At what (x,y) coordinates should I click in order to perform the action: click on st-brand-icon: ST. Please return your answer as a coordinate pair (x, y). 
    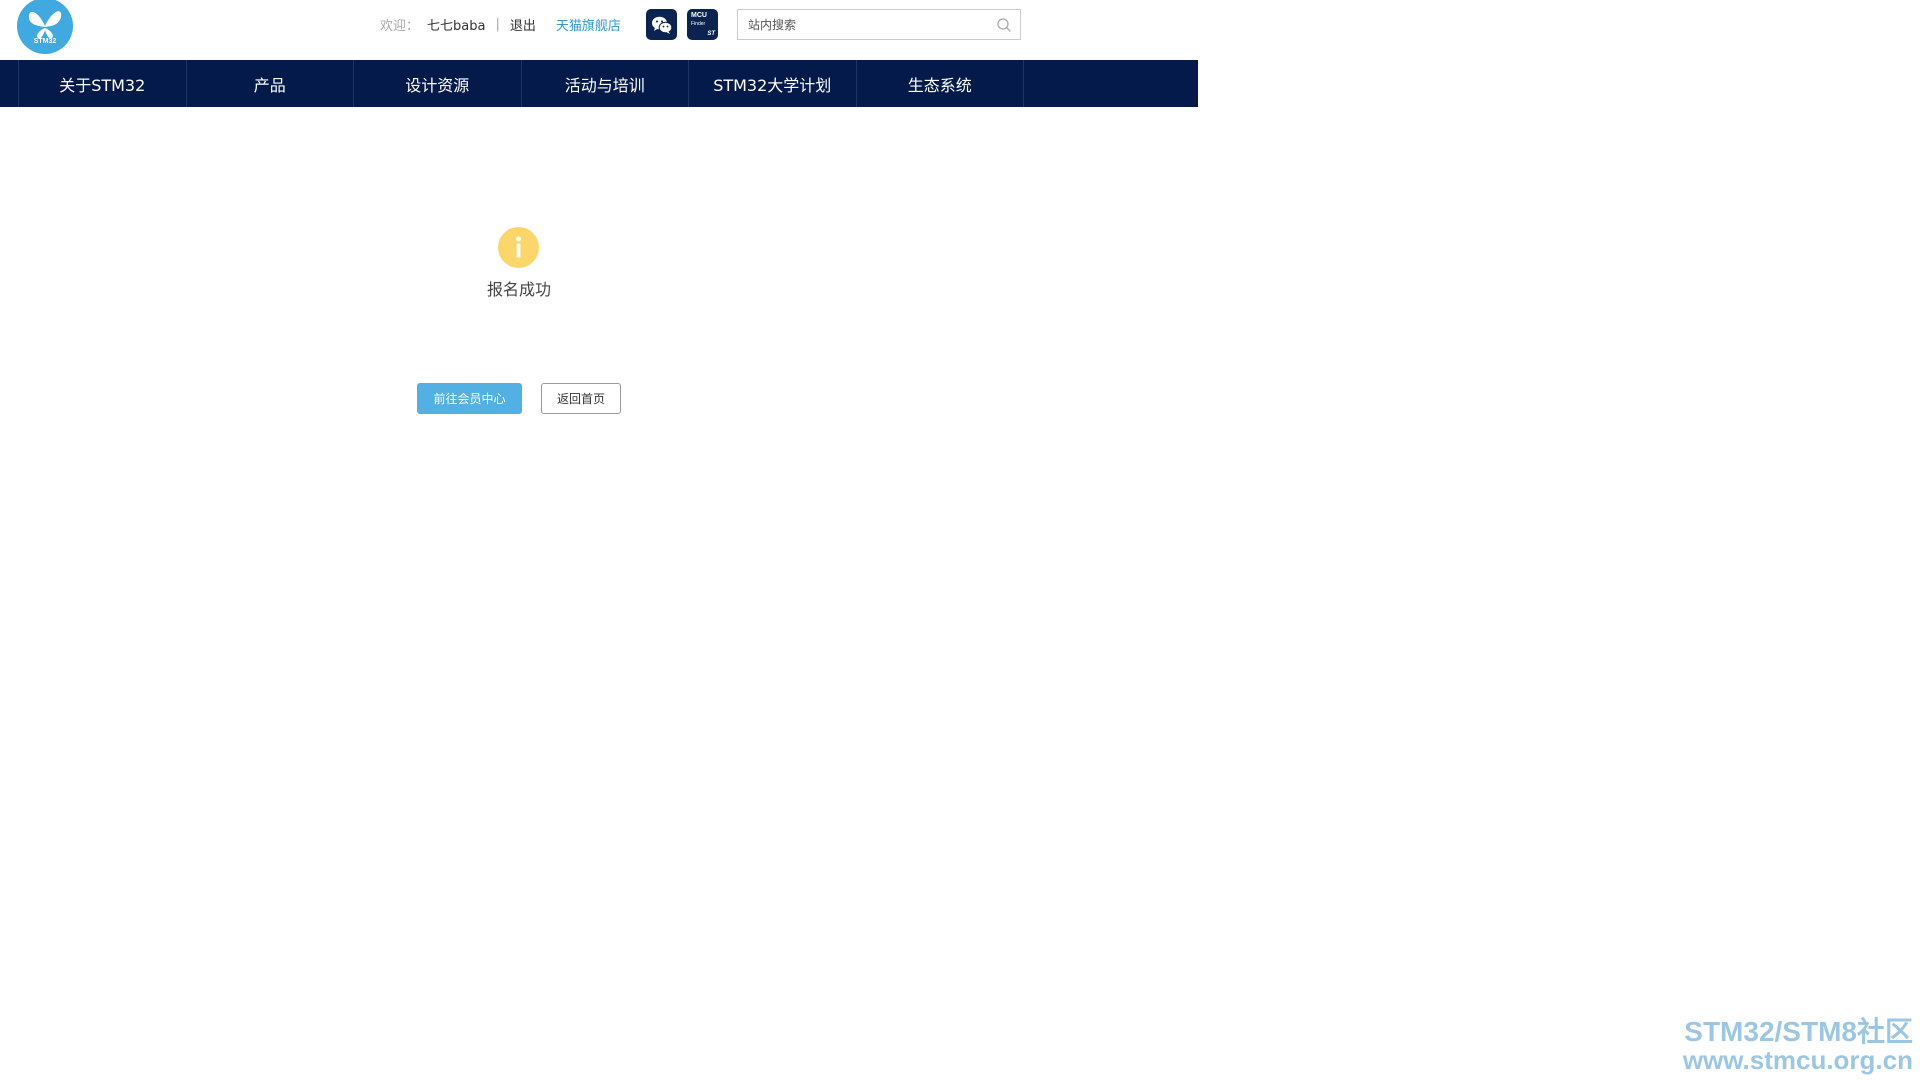
    Looking at the image, I should click on (711, 34).